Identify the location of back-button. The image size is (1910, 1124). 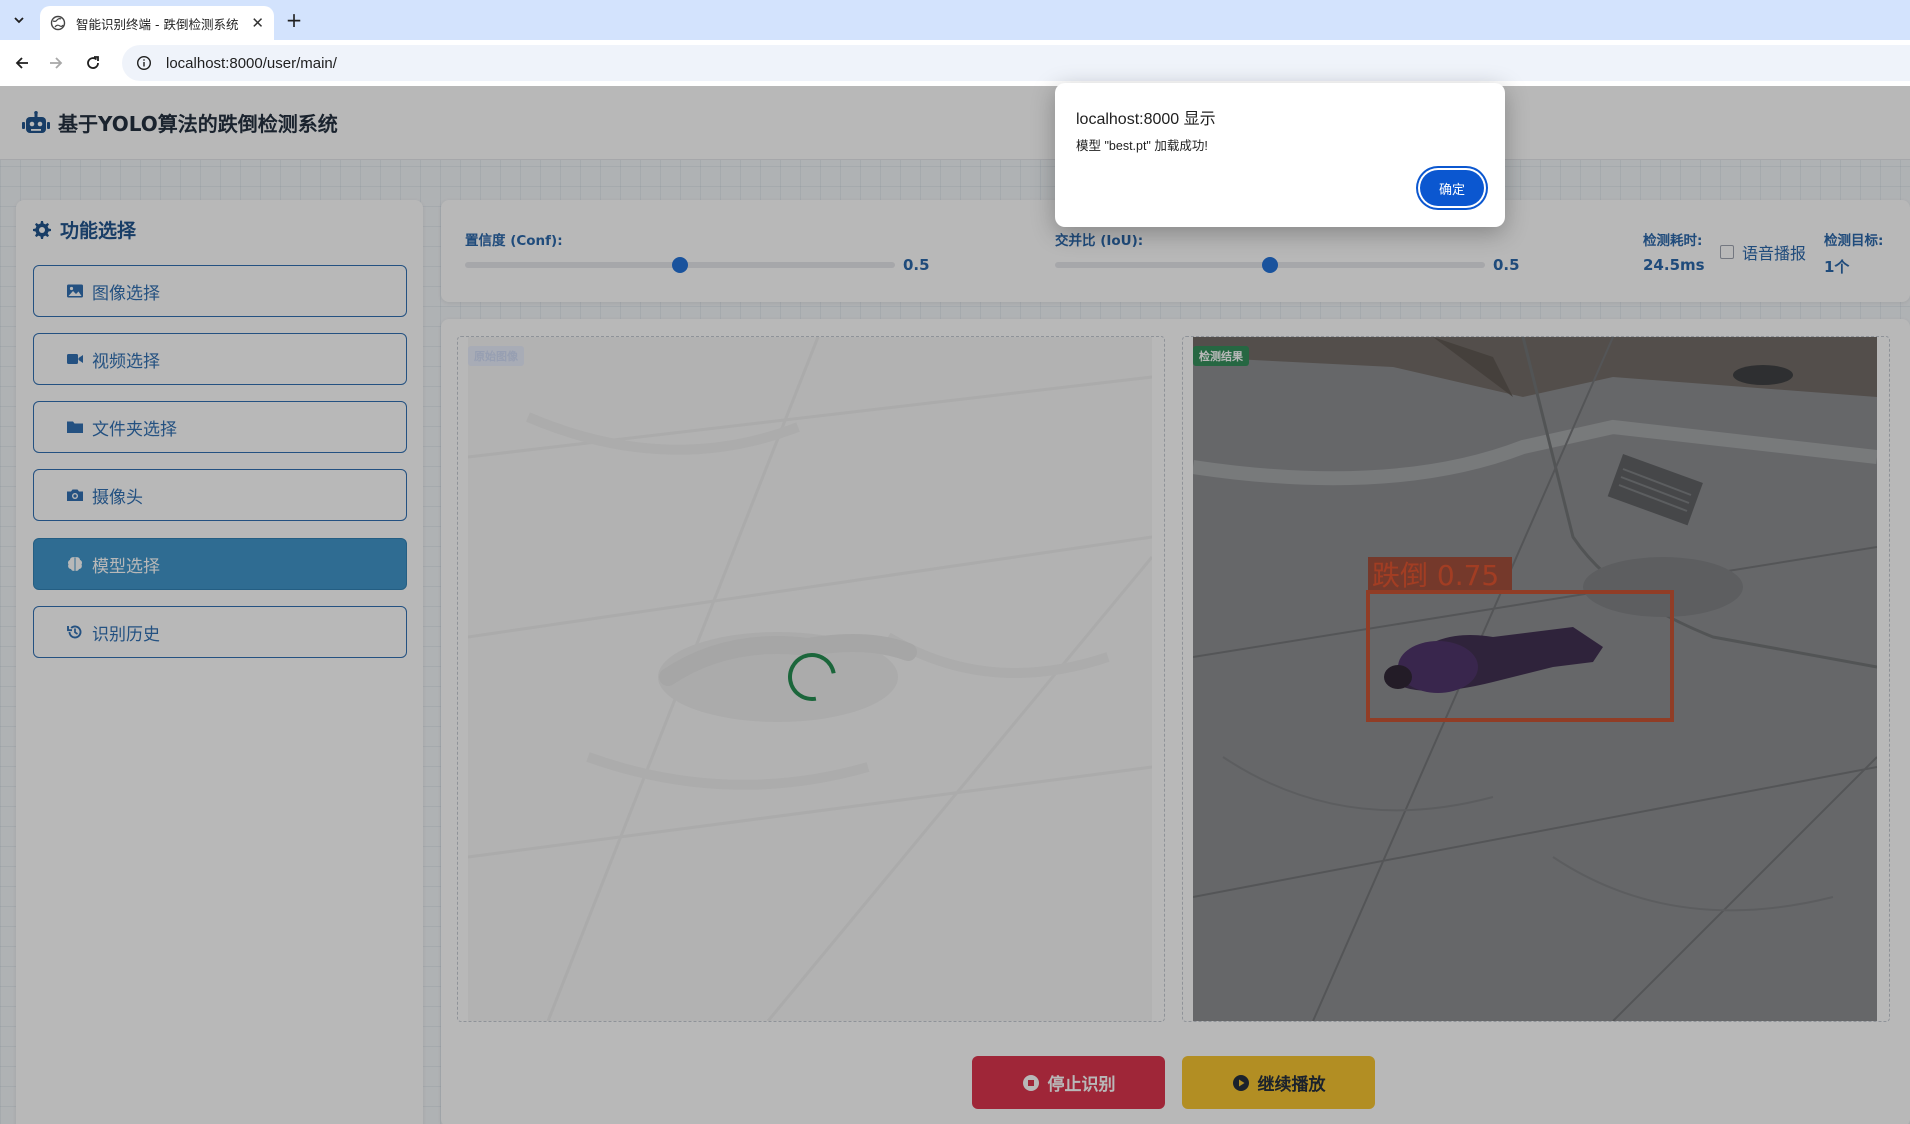
(22, 63).